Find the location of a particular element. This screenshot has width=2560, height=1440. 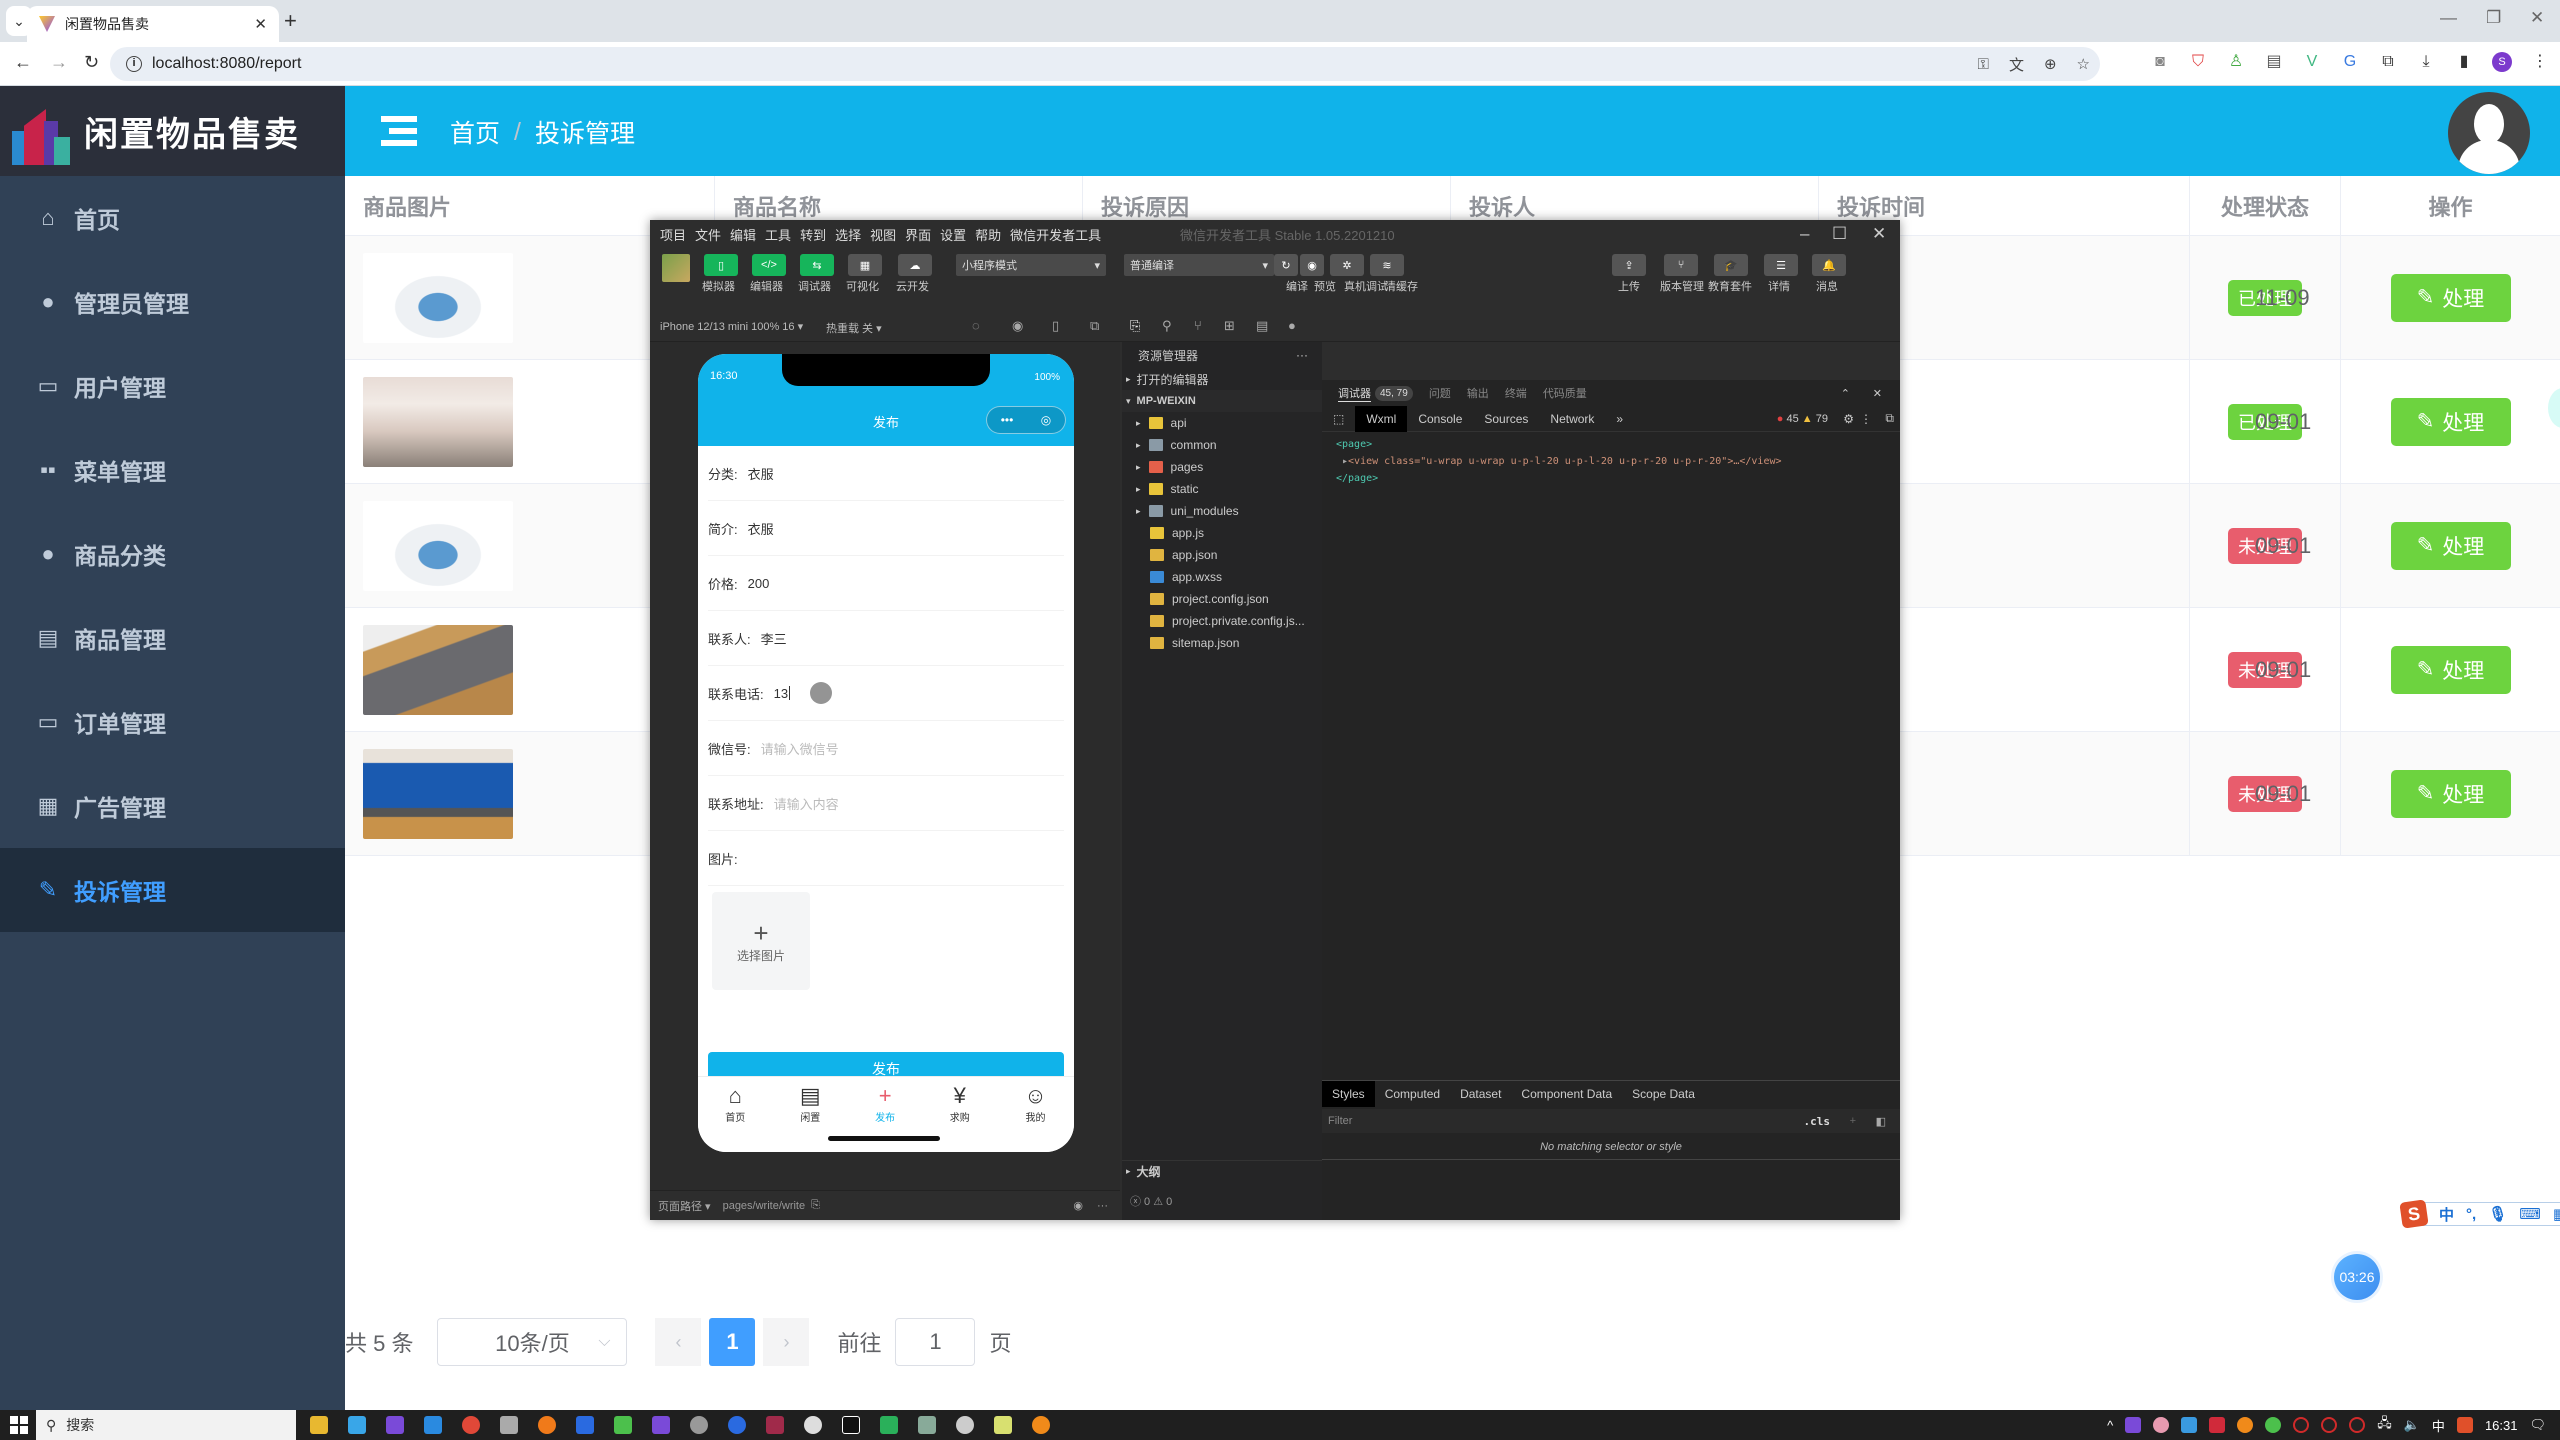

devtools-menu-item: 视图 is located at coordinates (883, 235).